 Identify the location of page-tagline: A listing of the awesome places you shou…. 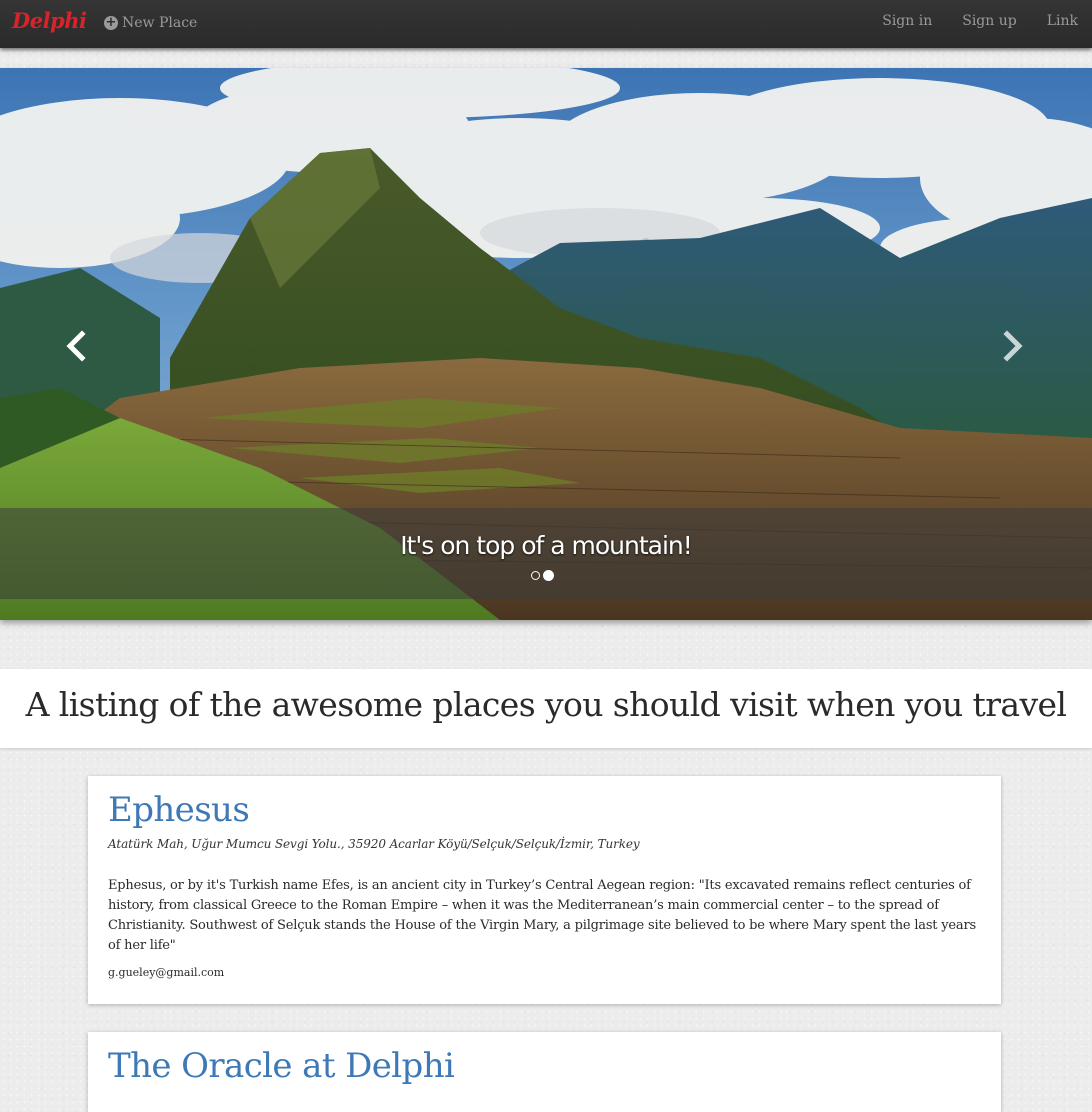
(546, 704).